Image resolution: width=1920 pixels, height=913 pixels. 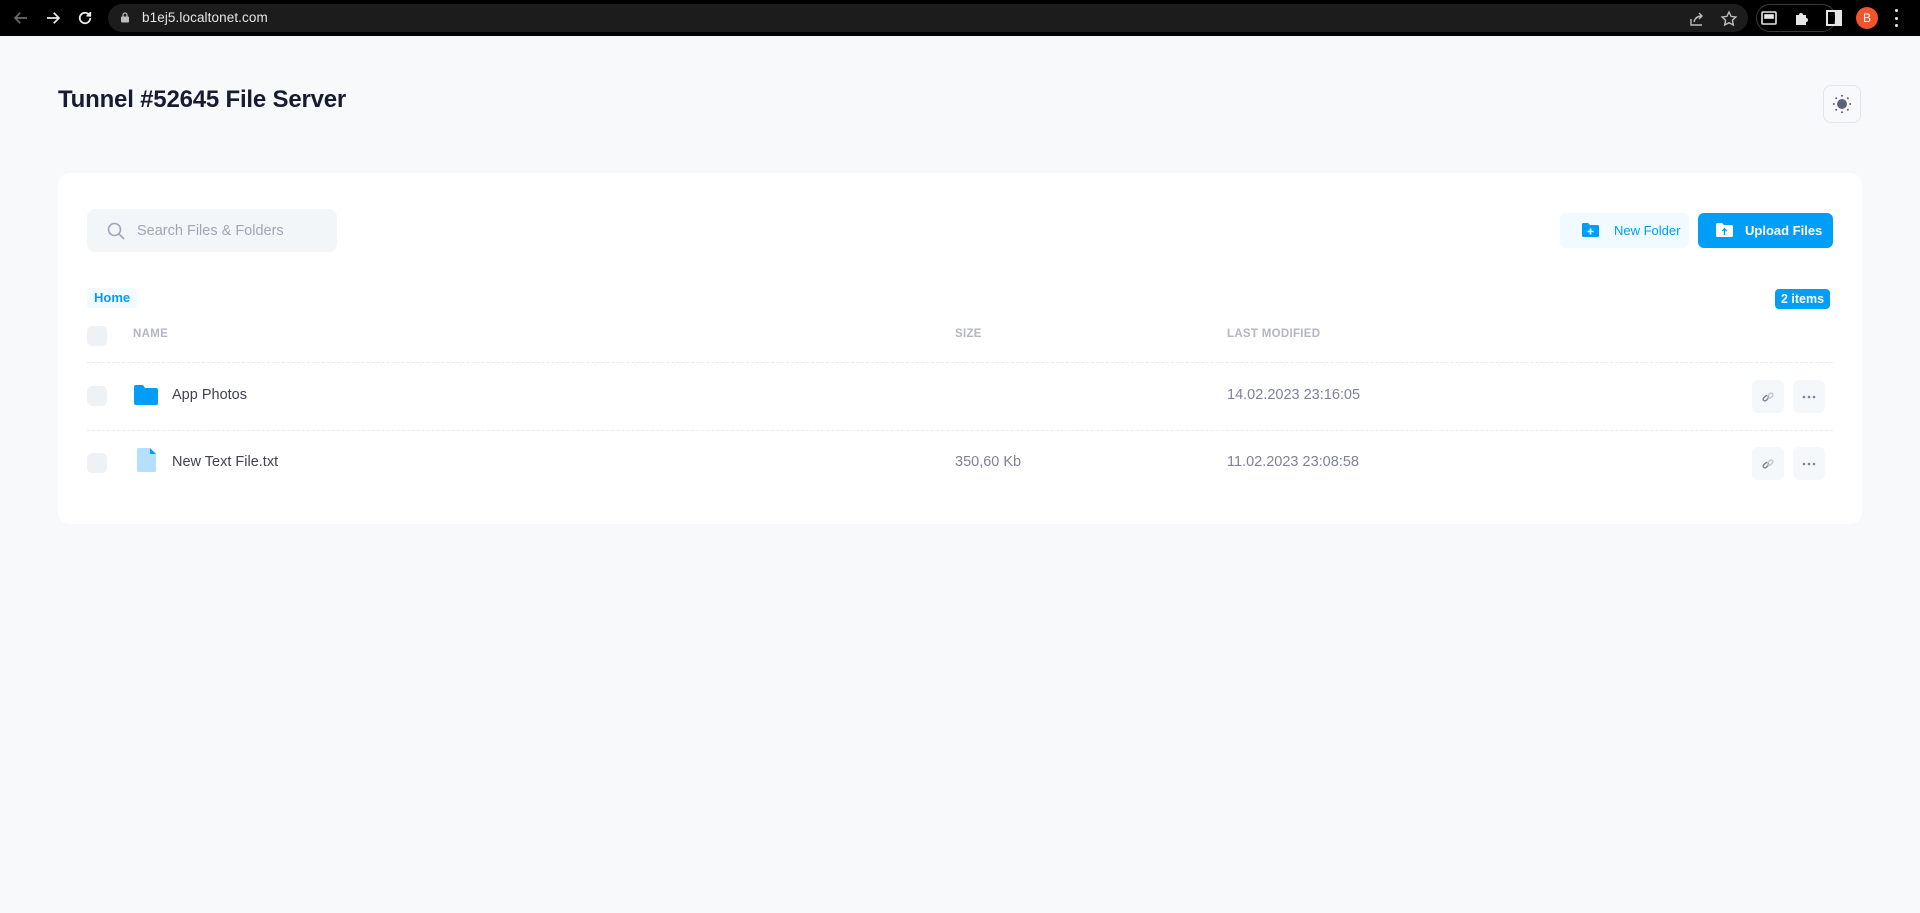 What do you see at coordinates (1769, 18) in the screenshot?
I see `tab-search-icon` at bounding box center [1769, 18].